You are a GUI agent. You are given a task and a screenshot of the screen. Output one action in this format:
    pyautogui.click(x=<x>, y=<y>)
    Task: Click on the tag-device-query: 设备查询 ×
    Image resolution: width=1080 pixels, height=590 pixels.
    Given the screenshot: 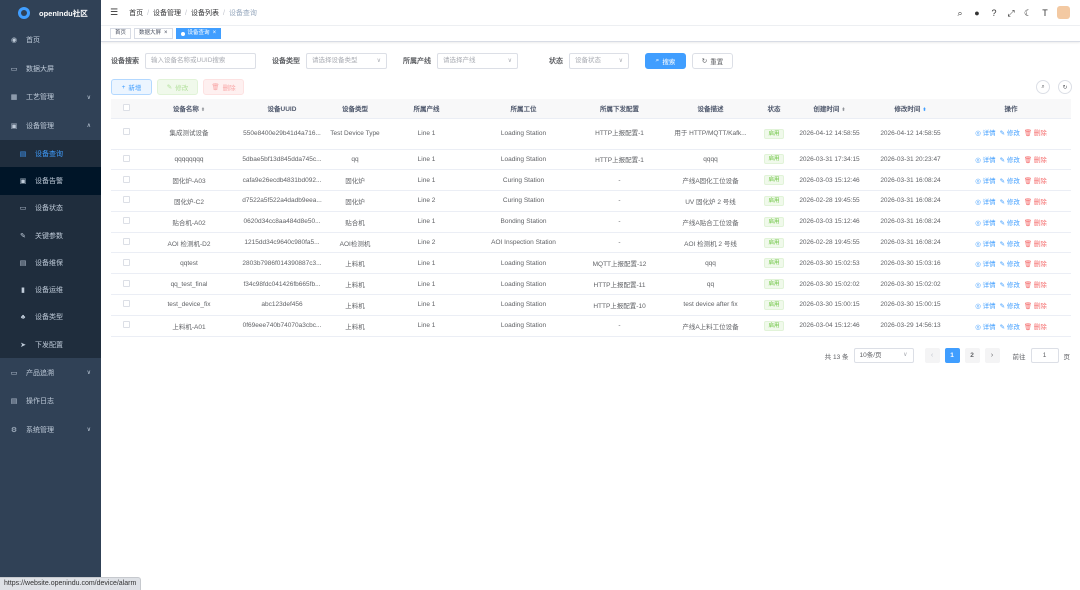 What is the action you would take?
    pyautogui.click(x=198, y=33)
    